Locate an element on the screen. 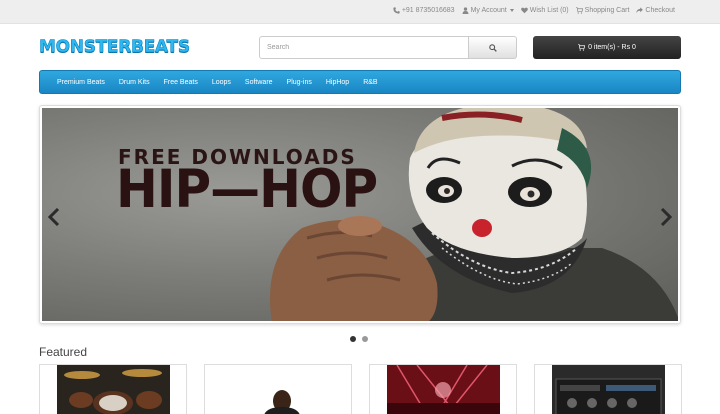 Image resolution: width=720 pixels, height=414 pixels. slider-next-button is located at coordinates (666, 217).